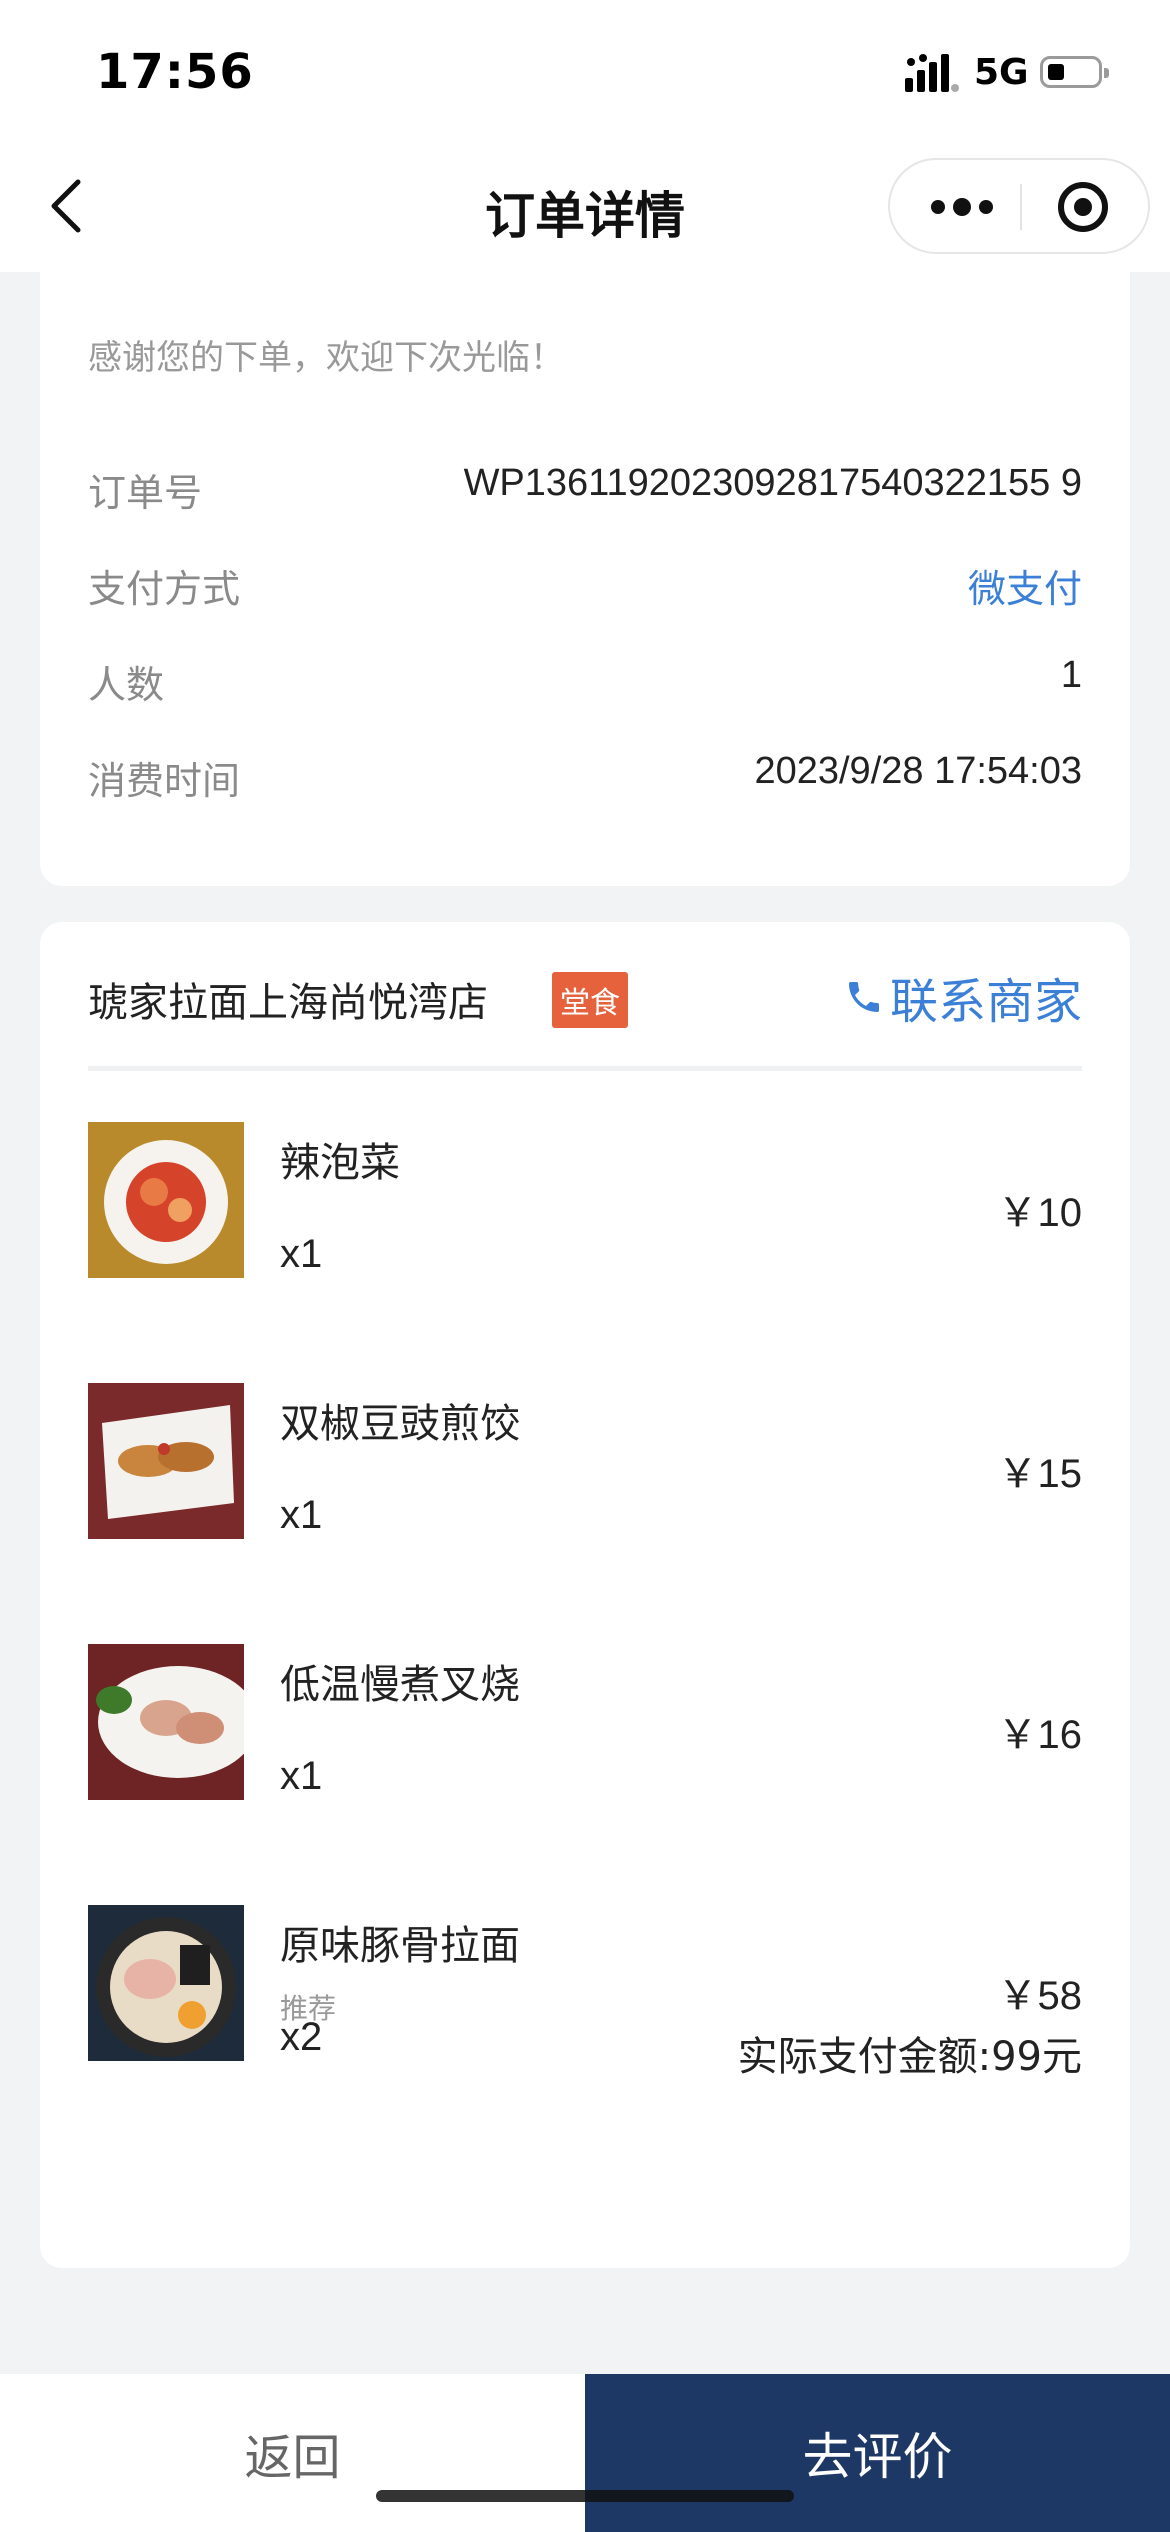  Describe the element at coordinates (1083, 207) in the screenshot. I see `close-miniapp-icon` at that location.